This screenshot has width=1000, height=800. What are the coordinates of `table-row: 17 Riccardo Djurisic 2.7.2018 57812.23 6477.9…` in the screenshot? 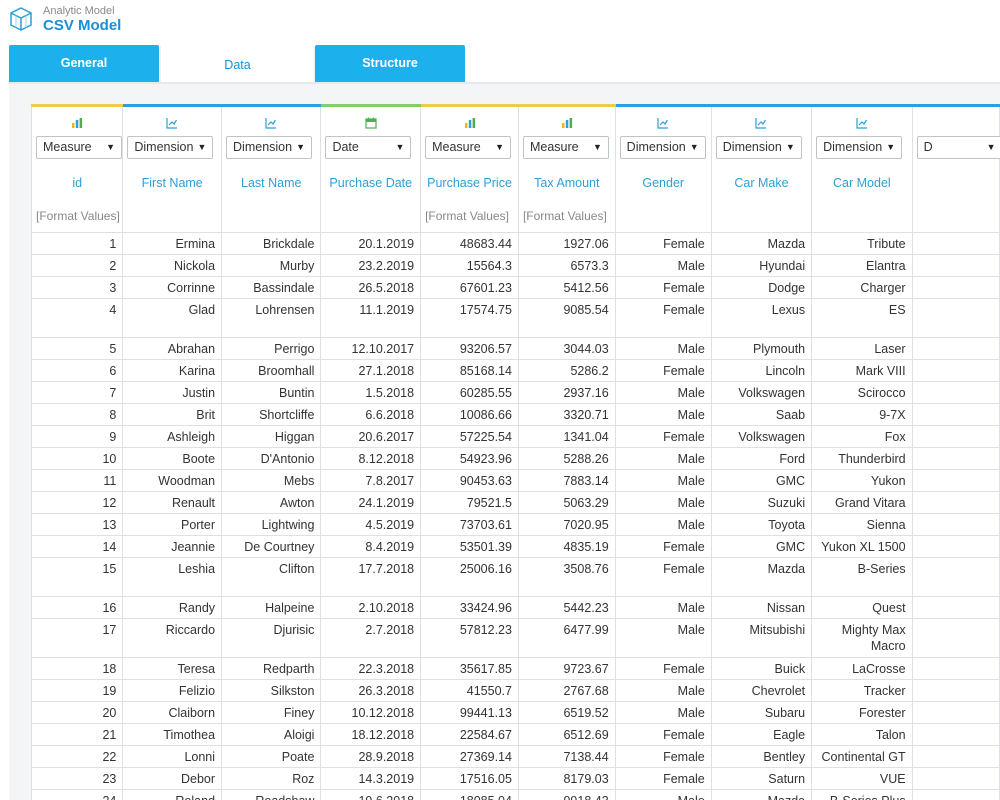 It's located at (515, 638).